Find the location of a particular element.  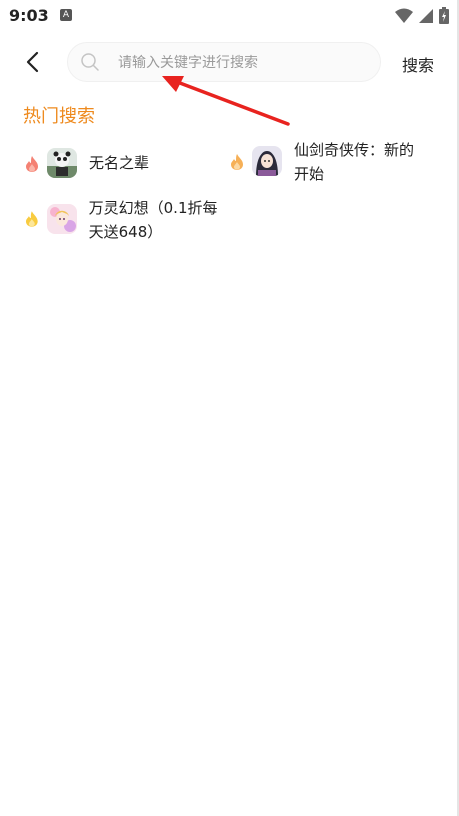

game-name: 仙剑奇侠传：新的开始 is located at coordinates (354, 162).